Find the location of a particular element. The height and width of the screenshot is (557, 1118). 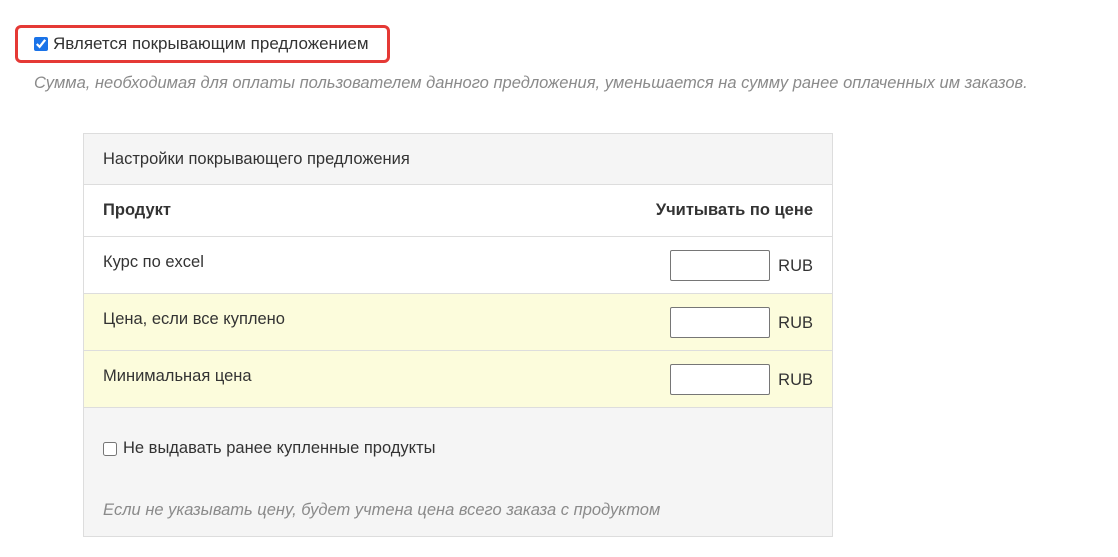

no-issue-label: Не выдавать ранее купленные продукты is located at coordinates (279, 448).